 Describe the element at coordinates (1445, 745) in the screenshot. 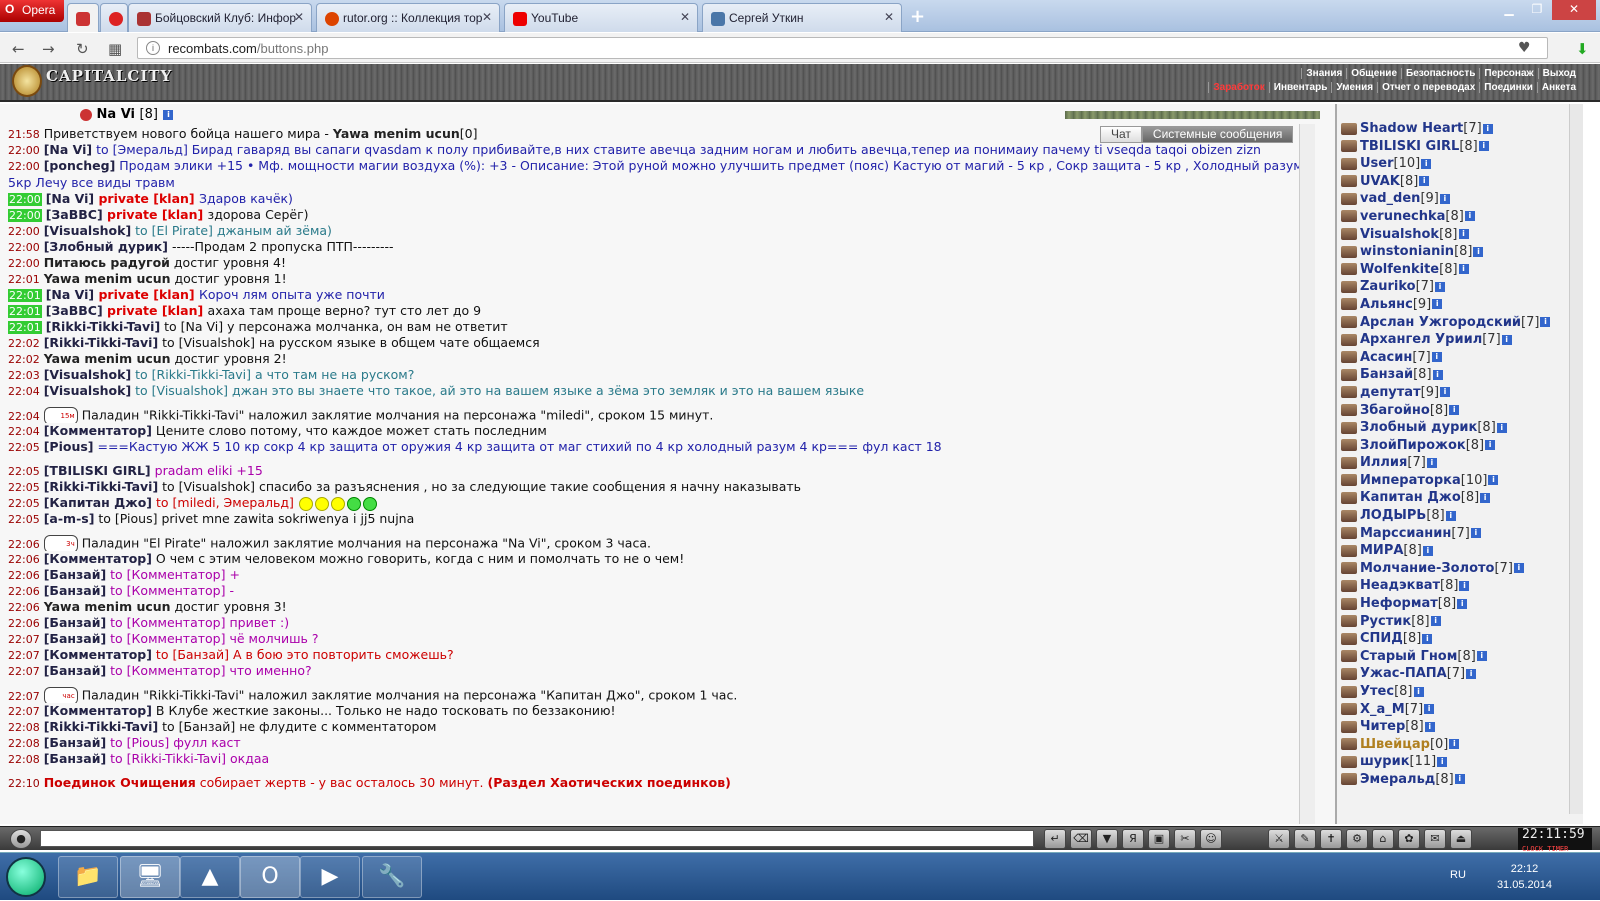

I see `online-user: Швейцар[0] i` at that location.